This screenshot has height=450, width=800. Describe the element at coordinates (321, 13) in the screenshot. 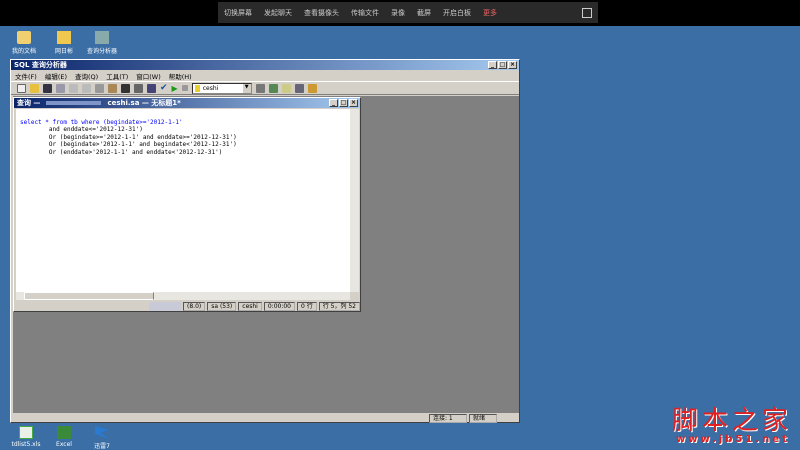

I see `camera-button: 查看摄像头` at that location.